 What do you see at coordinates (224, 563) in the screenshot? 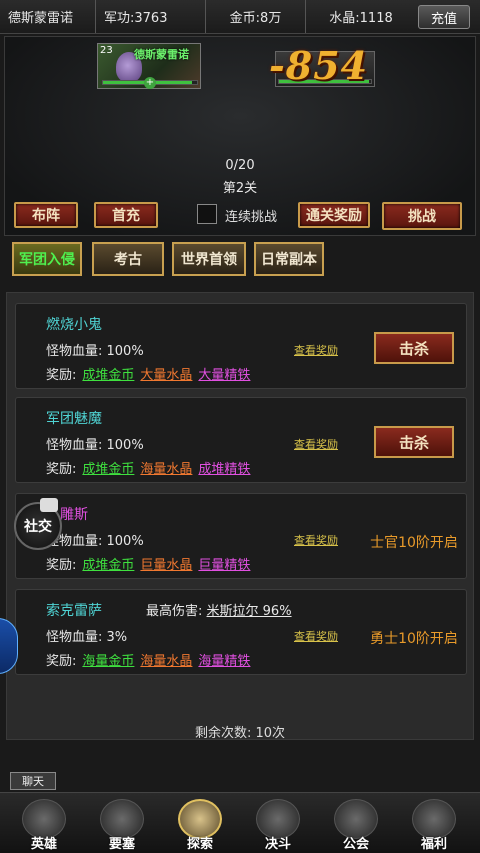
I see `reward-iron: 巨量精铁` at bounding box center [224, 563].